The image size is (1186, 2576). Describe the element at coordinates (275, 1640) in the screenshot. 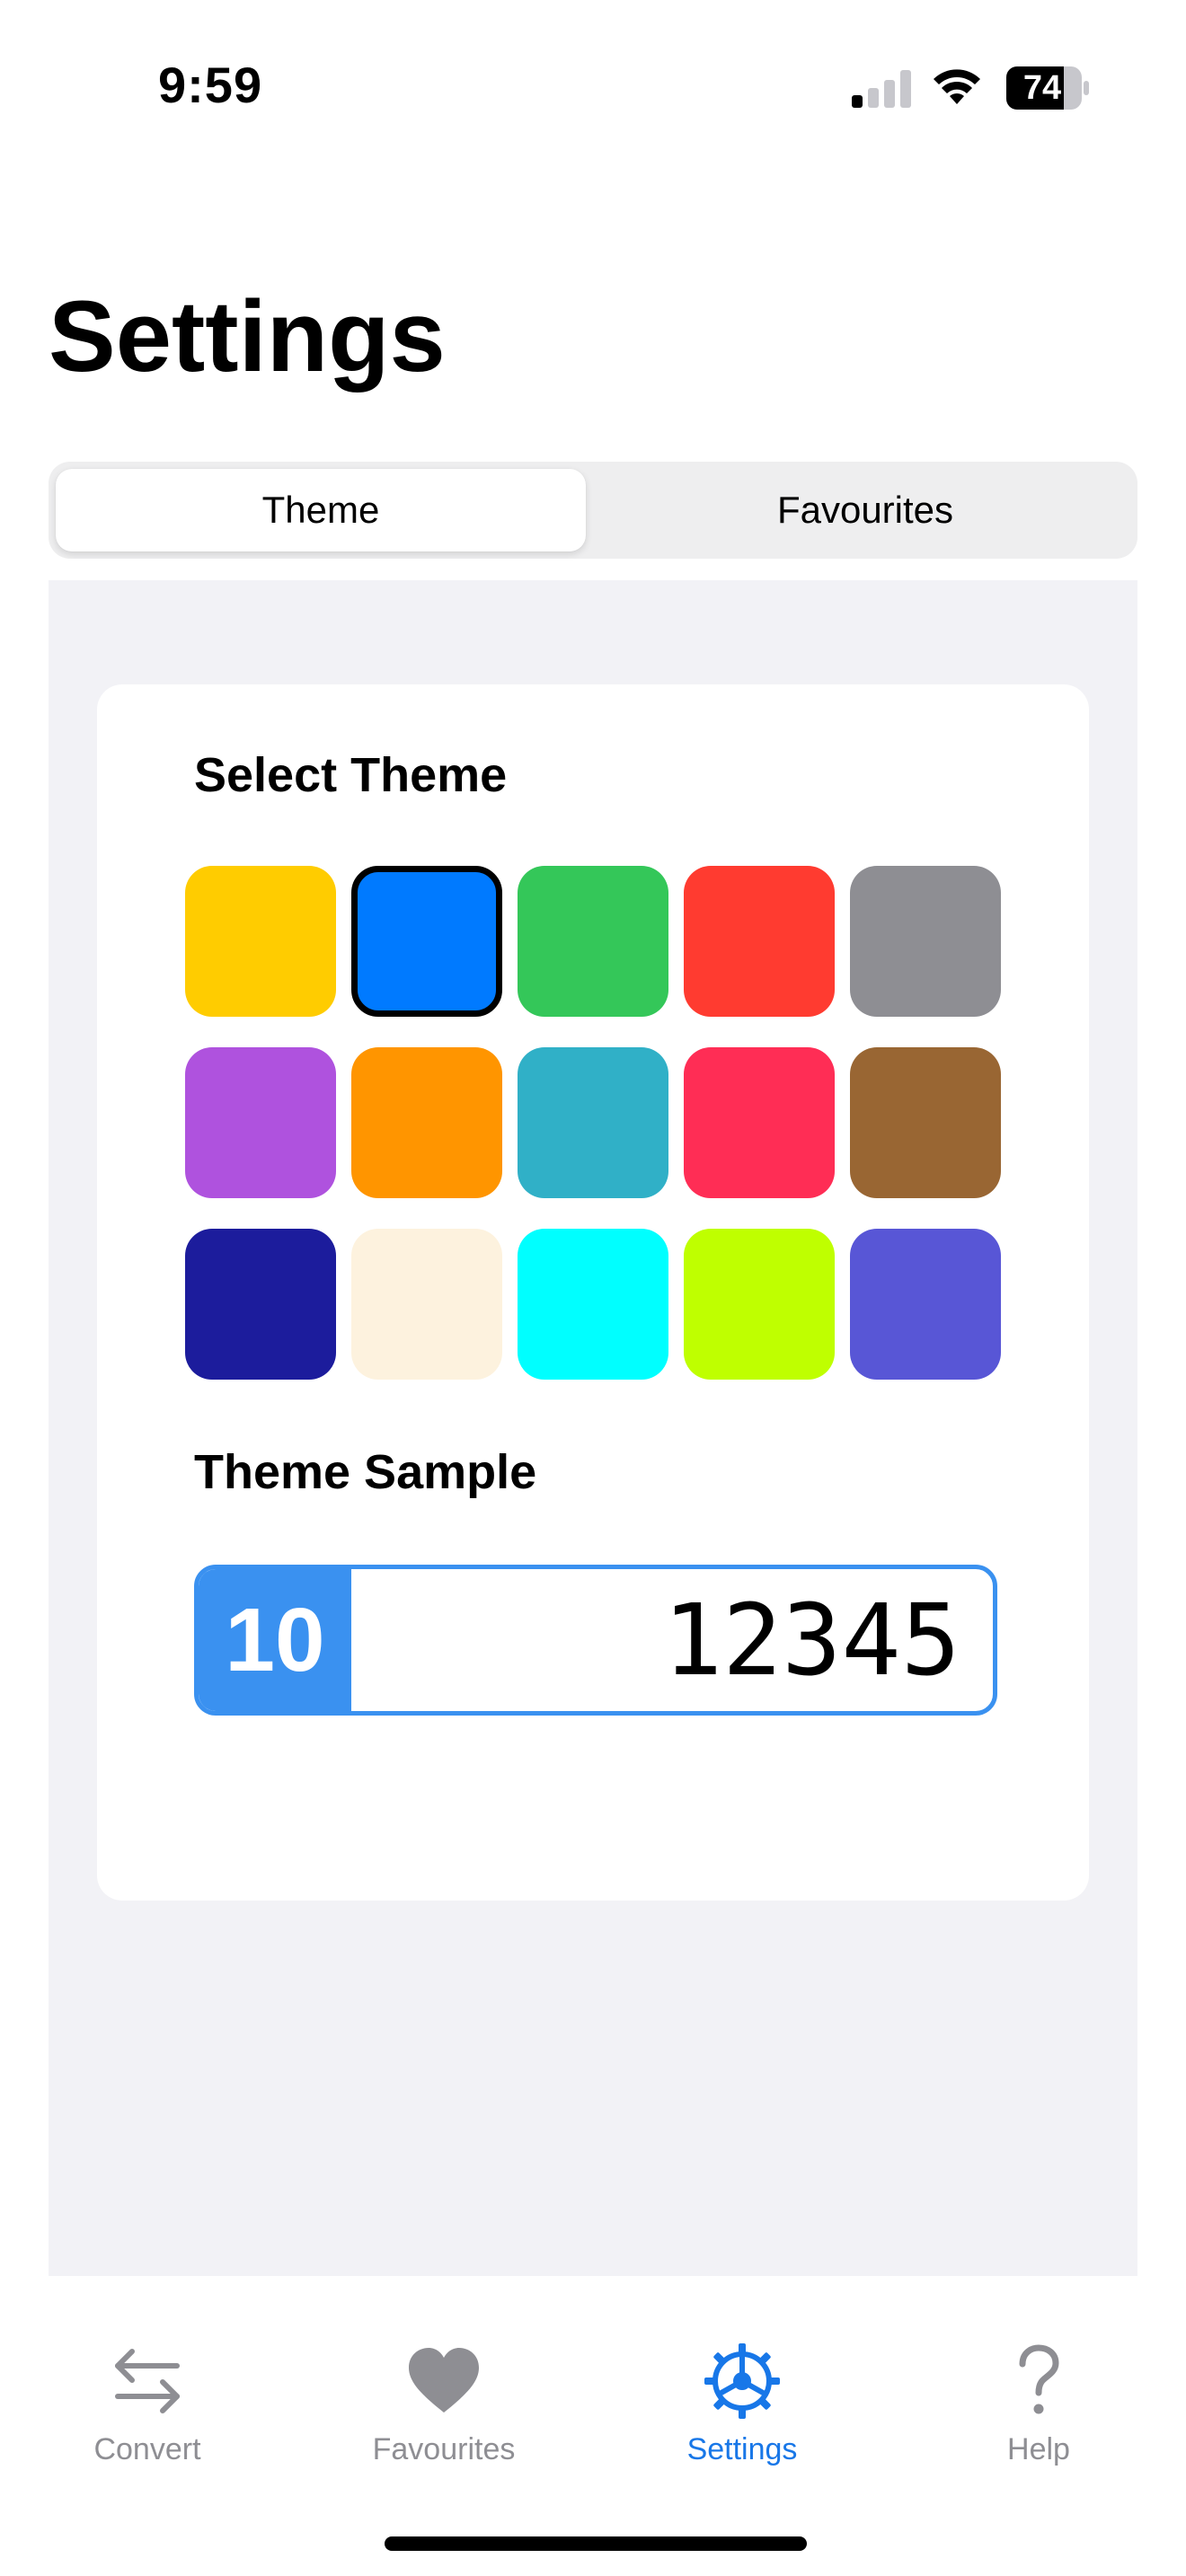

I see `sample-base-badge: 10` at that location.